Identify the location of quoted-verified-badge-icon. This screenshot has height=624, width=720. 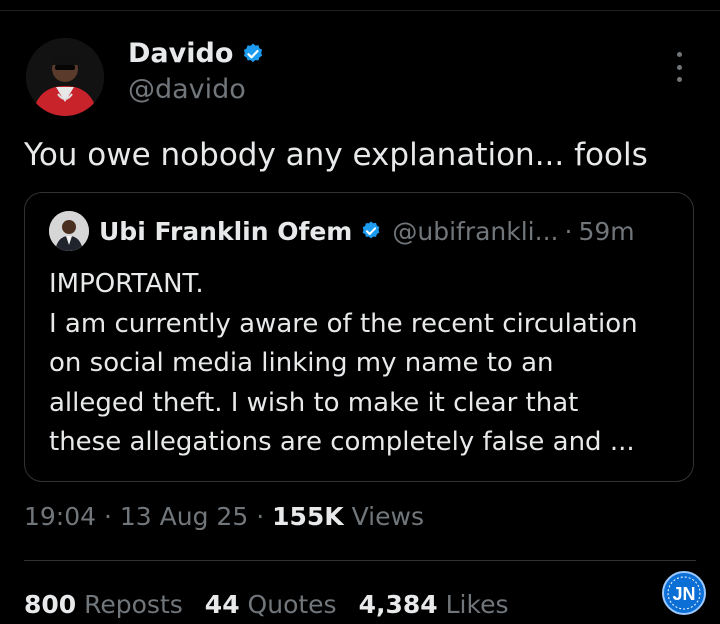
(371, 230).